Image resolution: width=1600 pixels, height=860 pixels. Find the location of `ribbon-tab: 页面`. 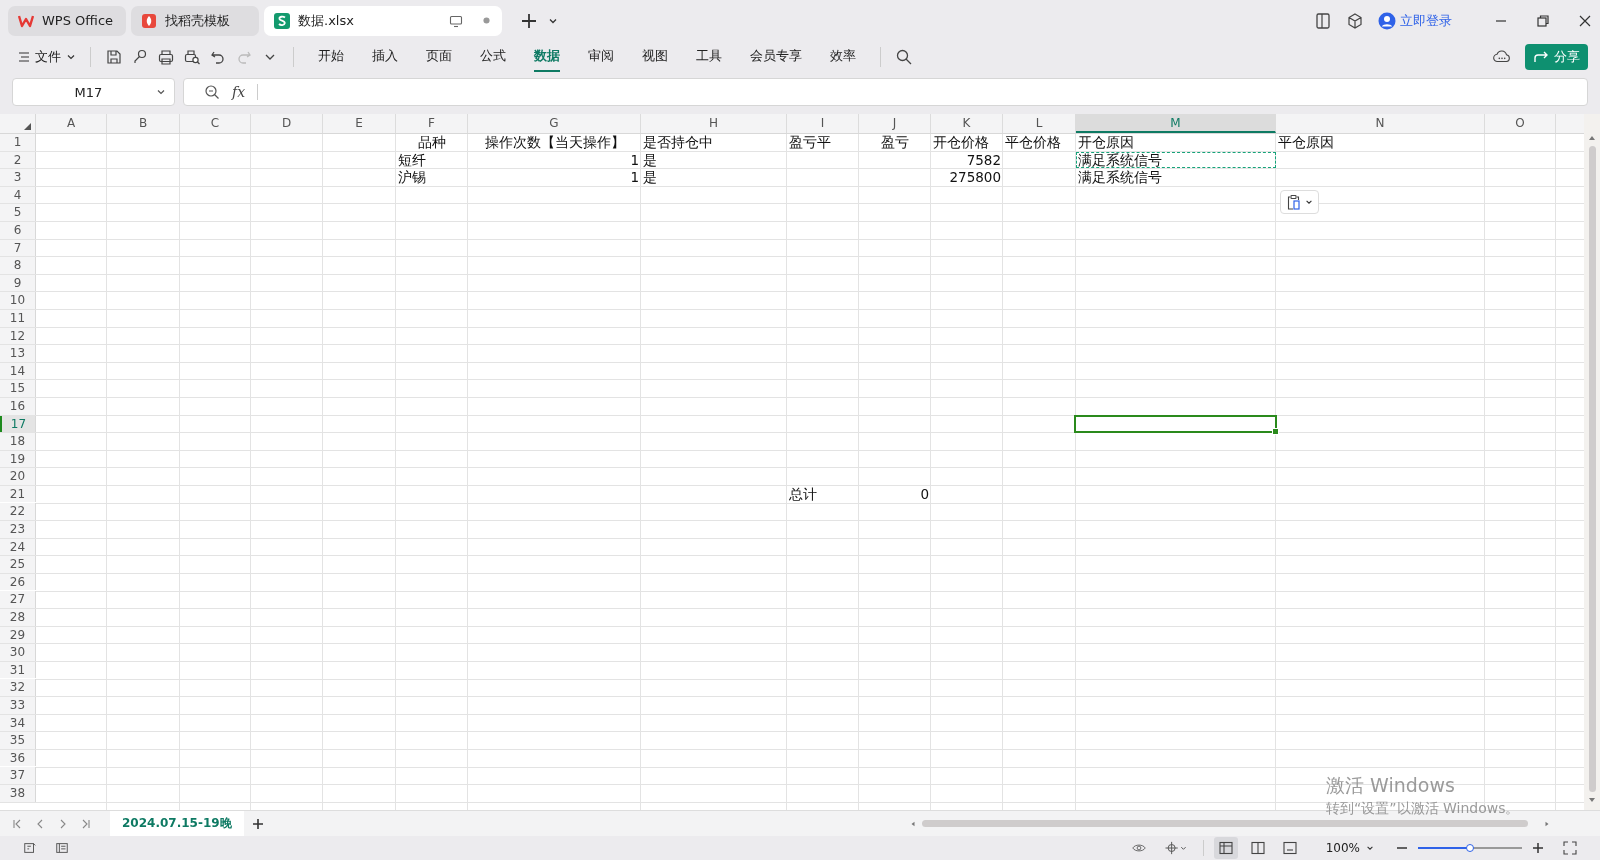

ribbon-tab: 页面 is located at coordinates (439, 57).